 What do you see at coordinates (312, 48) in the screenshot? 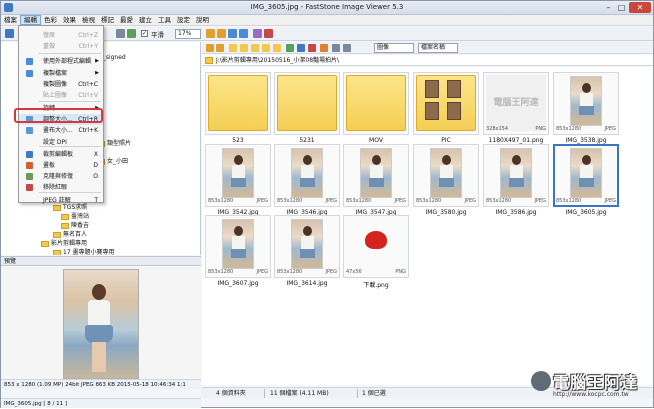
I see `delete-icon` at bounding box center [312, 48].